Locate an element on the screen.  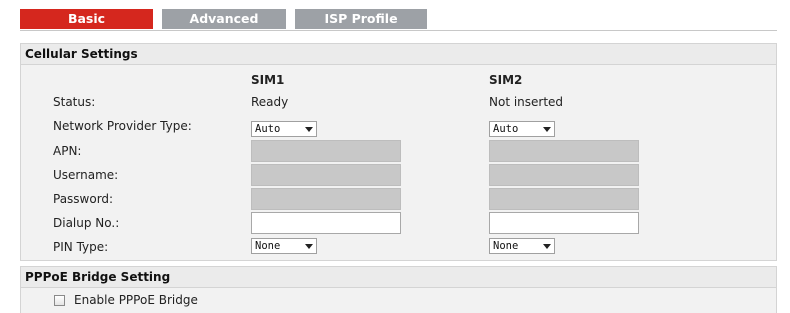
password-label: Password: is located at coordinates (83, 199).